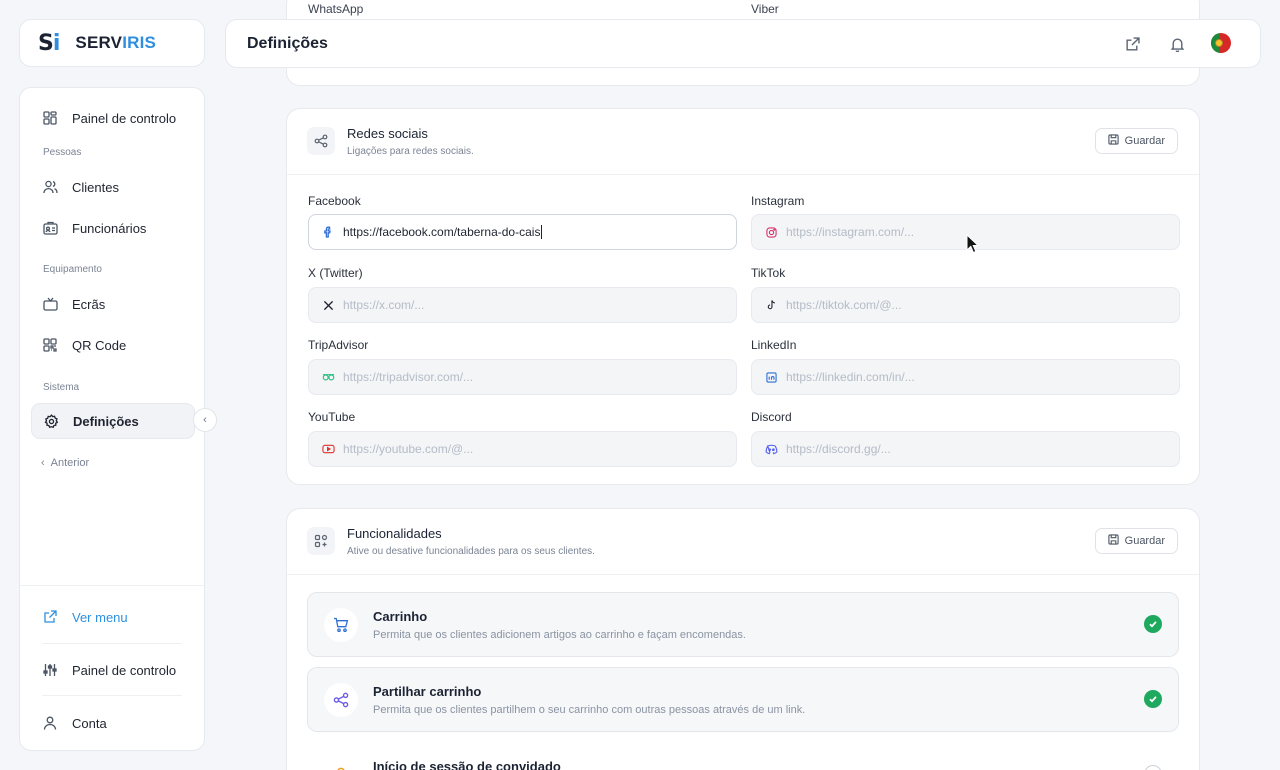  Describe the element at coordinates (442, 232) in the screenshot. I see `facebook-value: https://facebook.com/taberna-do-cais` at that location.